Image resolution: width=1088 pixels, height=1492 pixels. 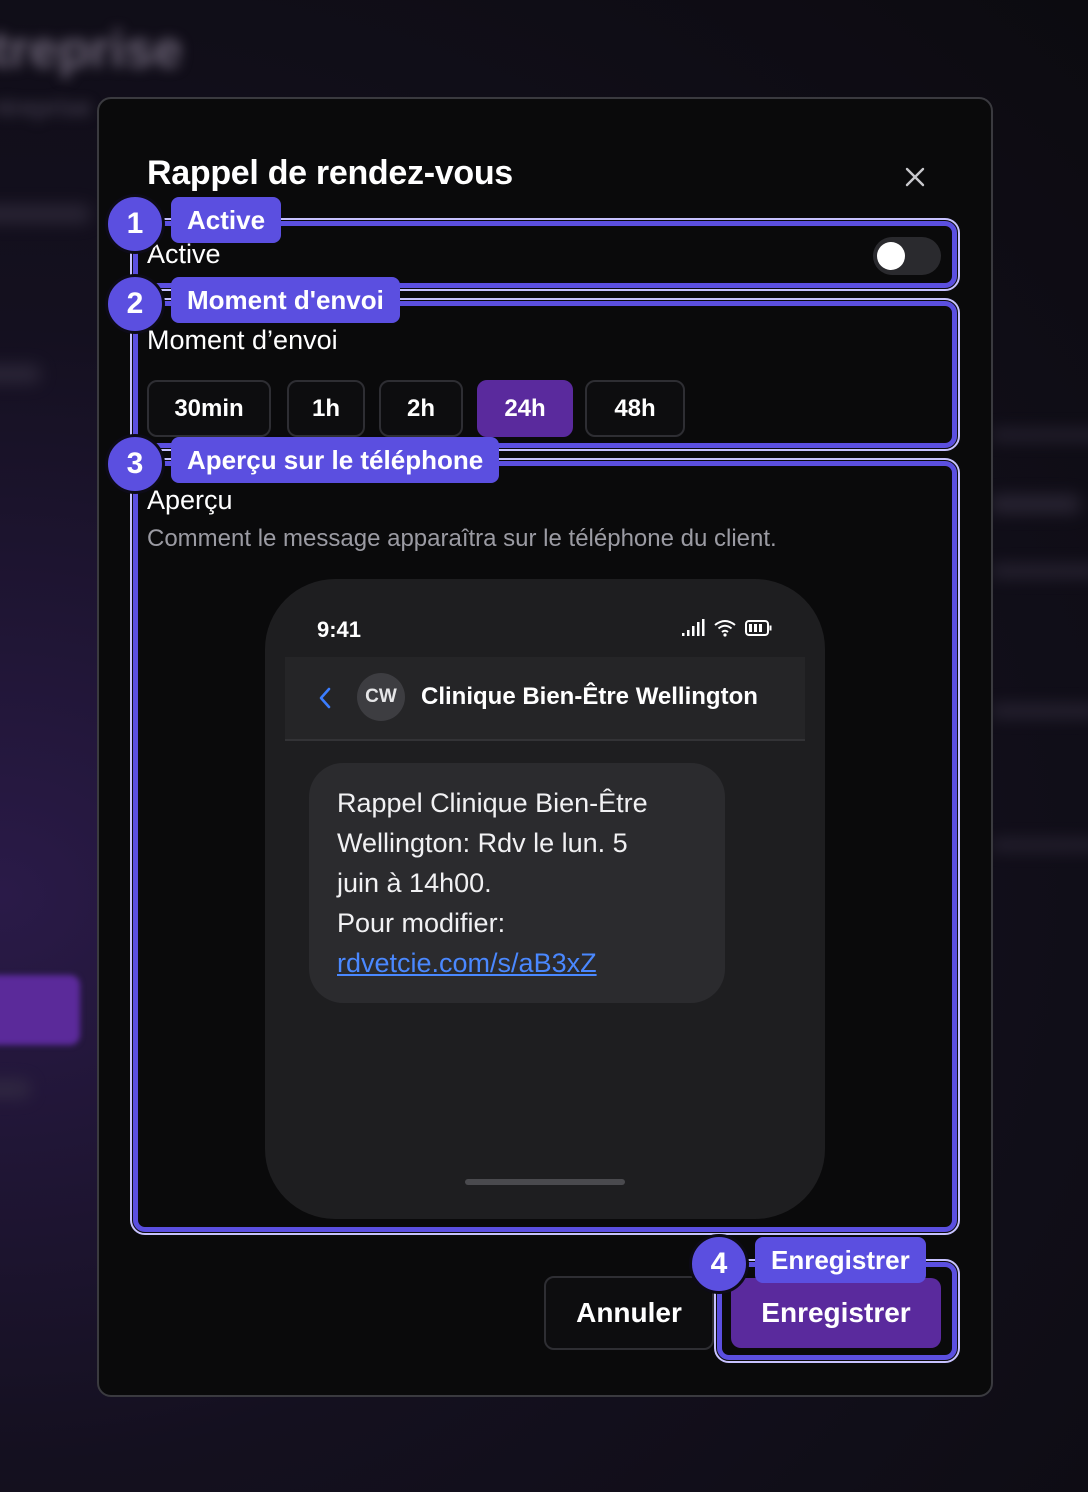 I want to click on annotation-number: 4, so click(x=719, y=1264).